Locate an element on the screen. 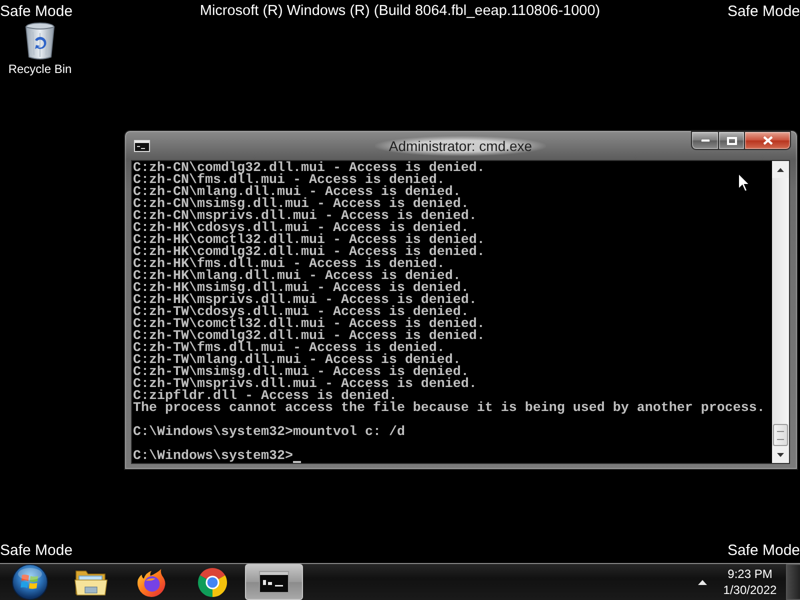 The height and width of the screenshot is (600, 800). clock-time: 9:23 PM is located at coordinates (750, 574).